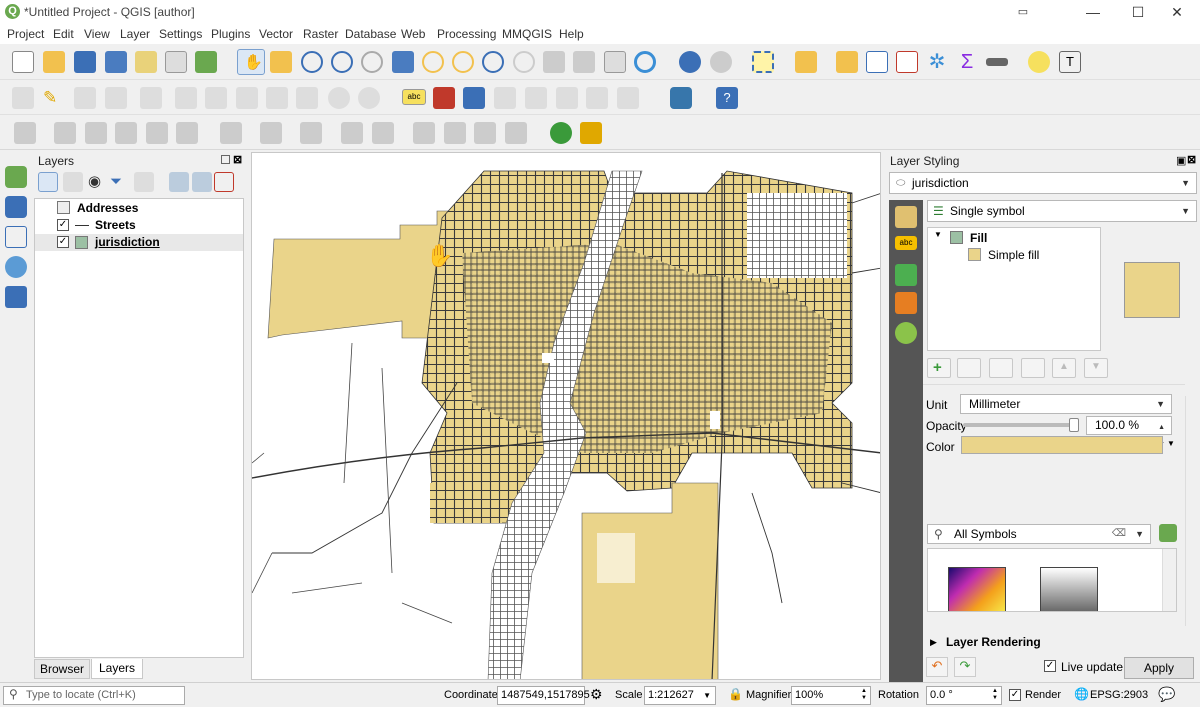  Describe the element at coordinates (1062, 445) in the screenshot. I see `color-button` at that location.